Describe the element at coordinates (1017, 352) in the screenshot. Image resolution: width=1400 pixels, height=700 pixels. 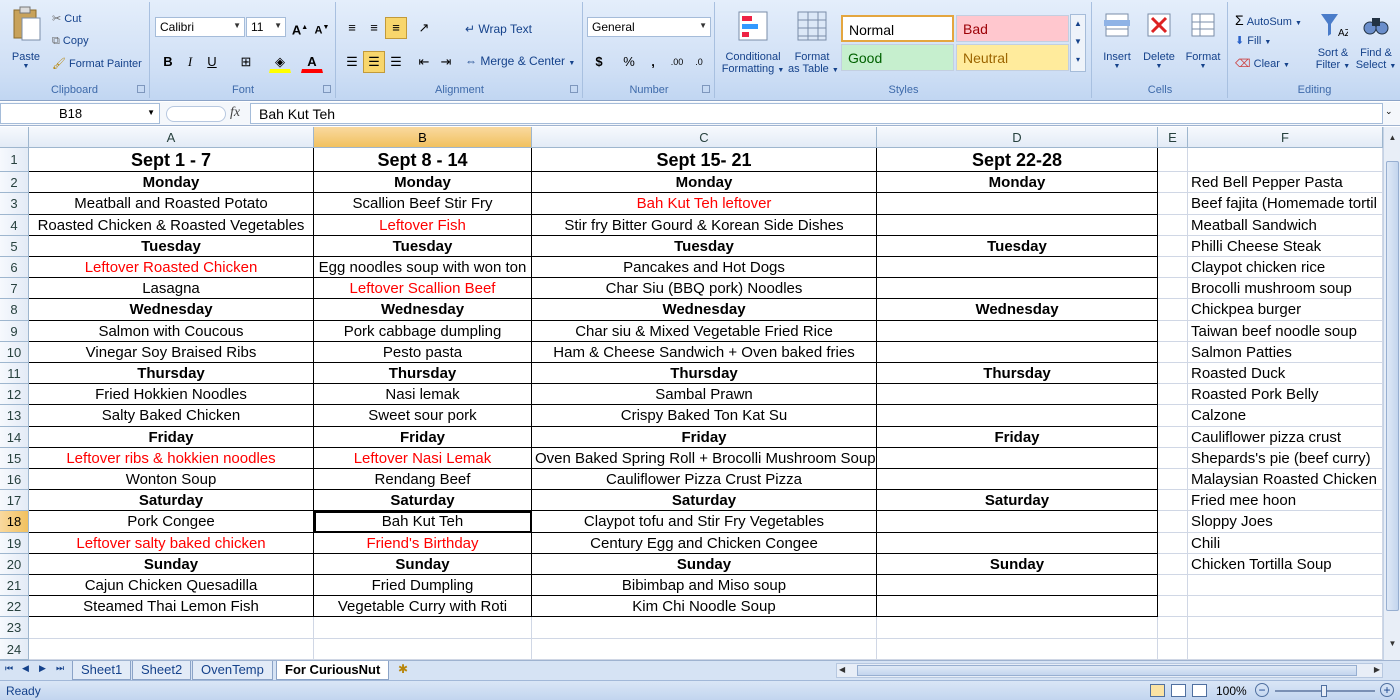
I see `cell-d10` at that location.